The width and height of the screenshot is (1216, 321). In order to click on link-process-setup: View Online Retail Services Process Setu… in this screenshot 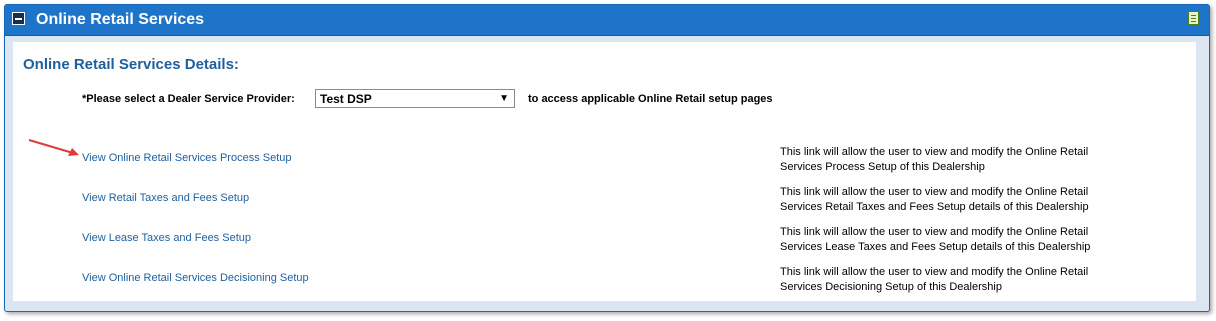, I will do `click(187, 158)`.